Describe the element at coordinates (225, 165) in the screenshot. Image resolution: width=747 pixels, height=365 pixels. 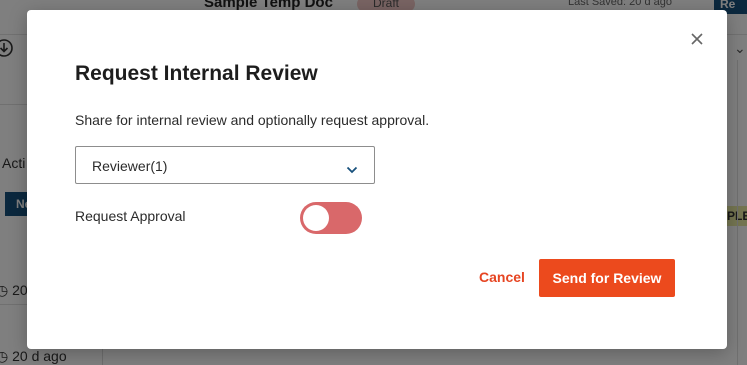
I see `reviewer-select: Reviewer(1)` at that location.